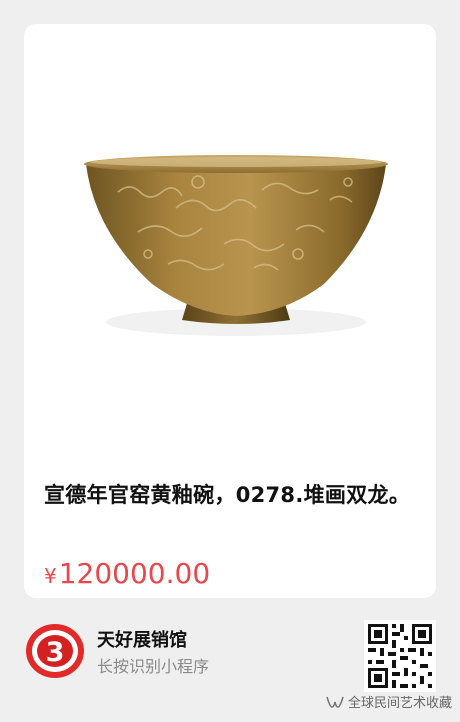 The image size is (460, 722). Describe the element at coordinates (50, 576) in the screenshot. I see `currency-symbol: ¥` at that location.